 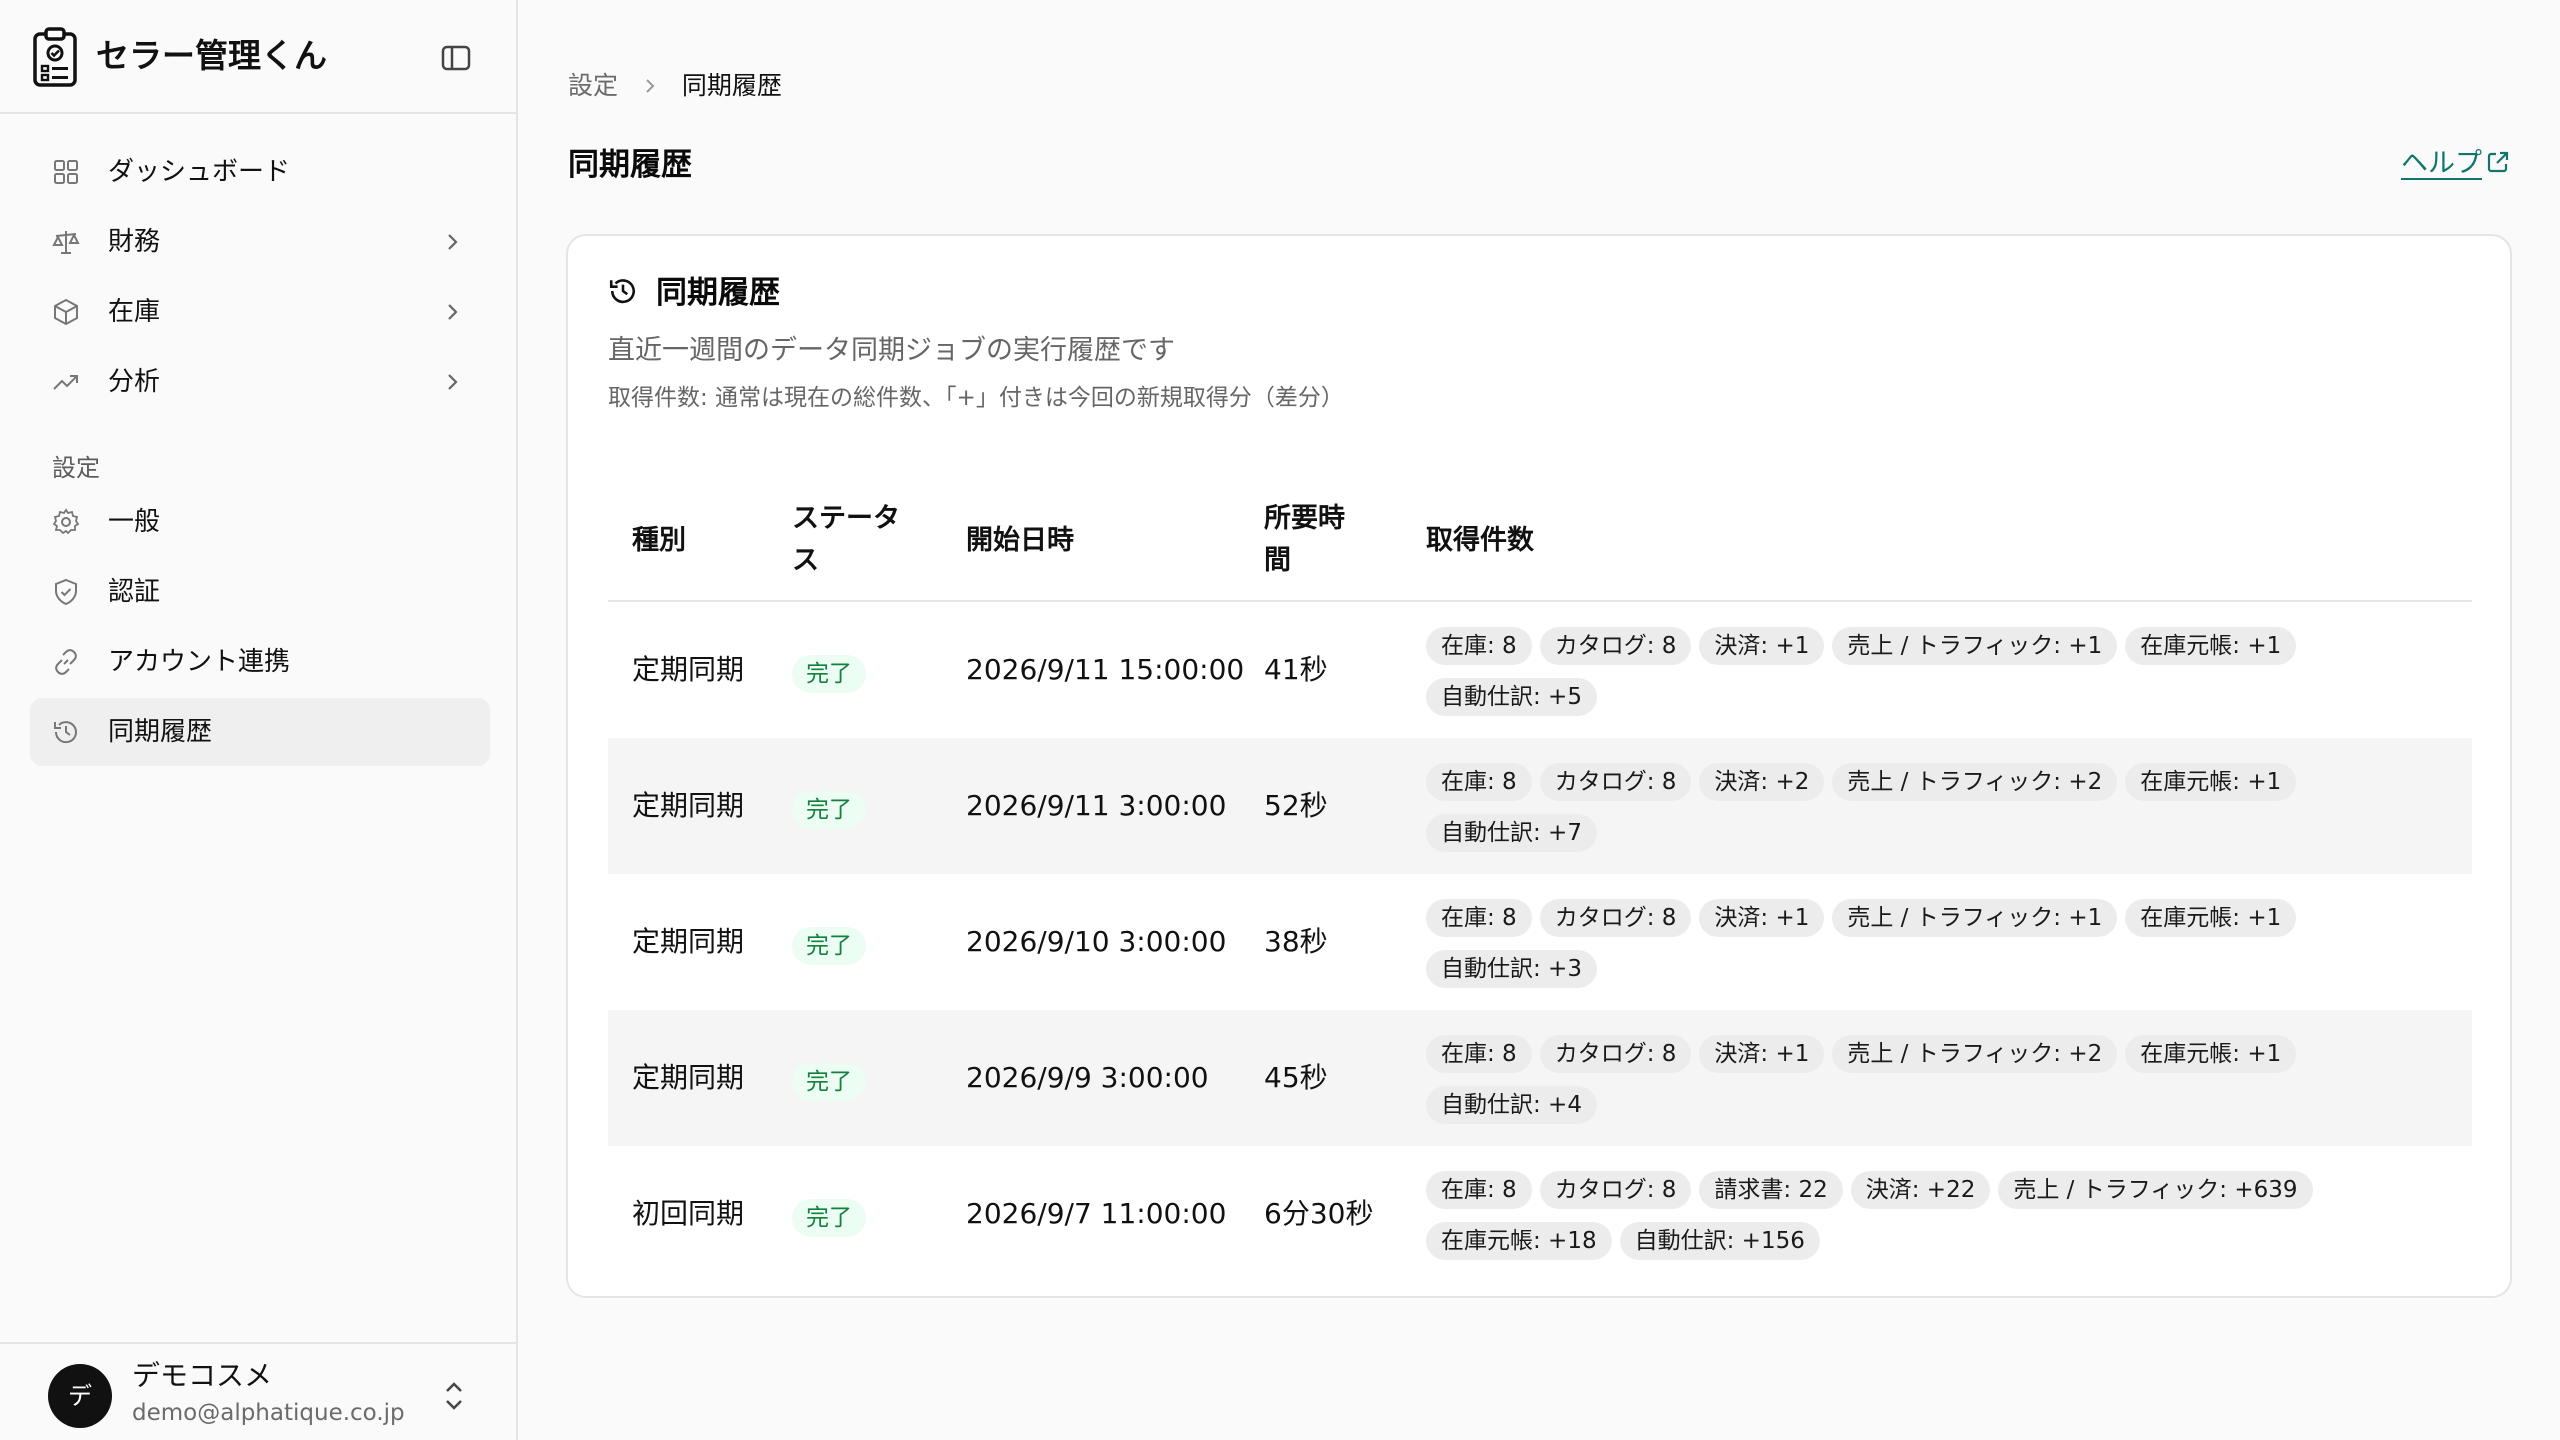 What do you see at coordinates (846, 540) in the screenshot?
I see `column-header-status: ステータ ス` at bounding box center [846, 540].